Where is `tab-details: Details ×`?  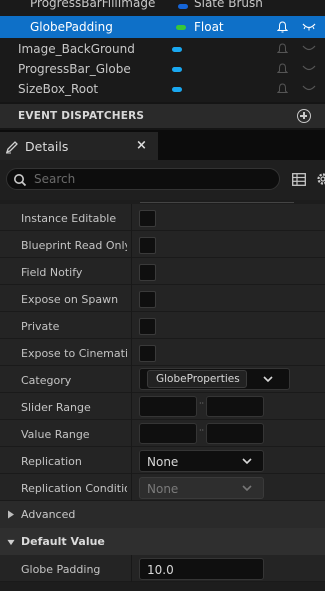
tab-details: Details × is located at coordinates (79, 146).